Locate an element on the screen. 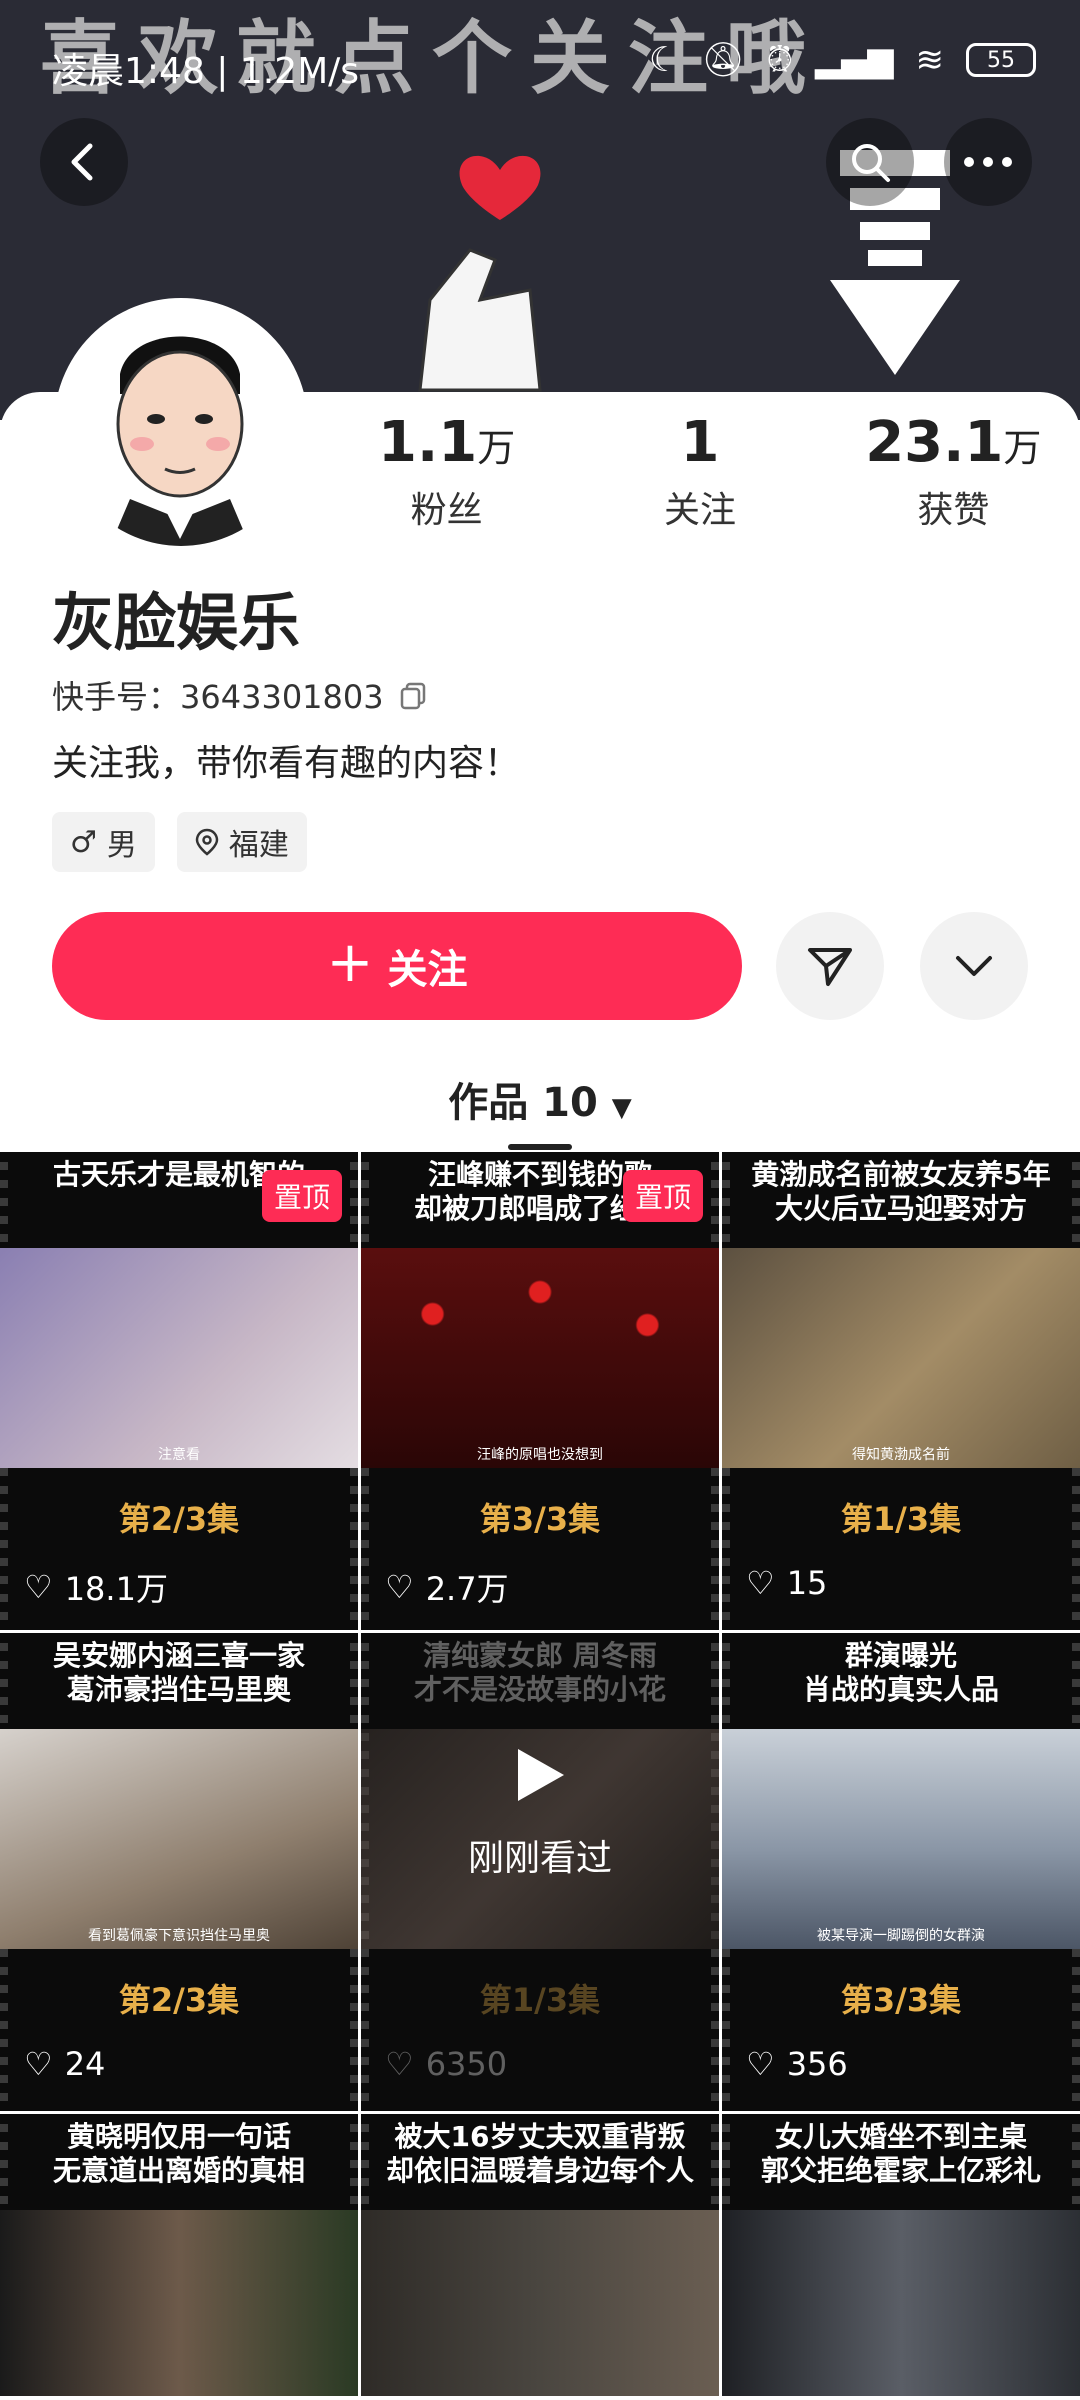  stat-number: 23.1 is located at coordinates (934, 442).